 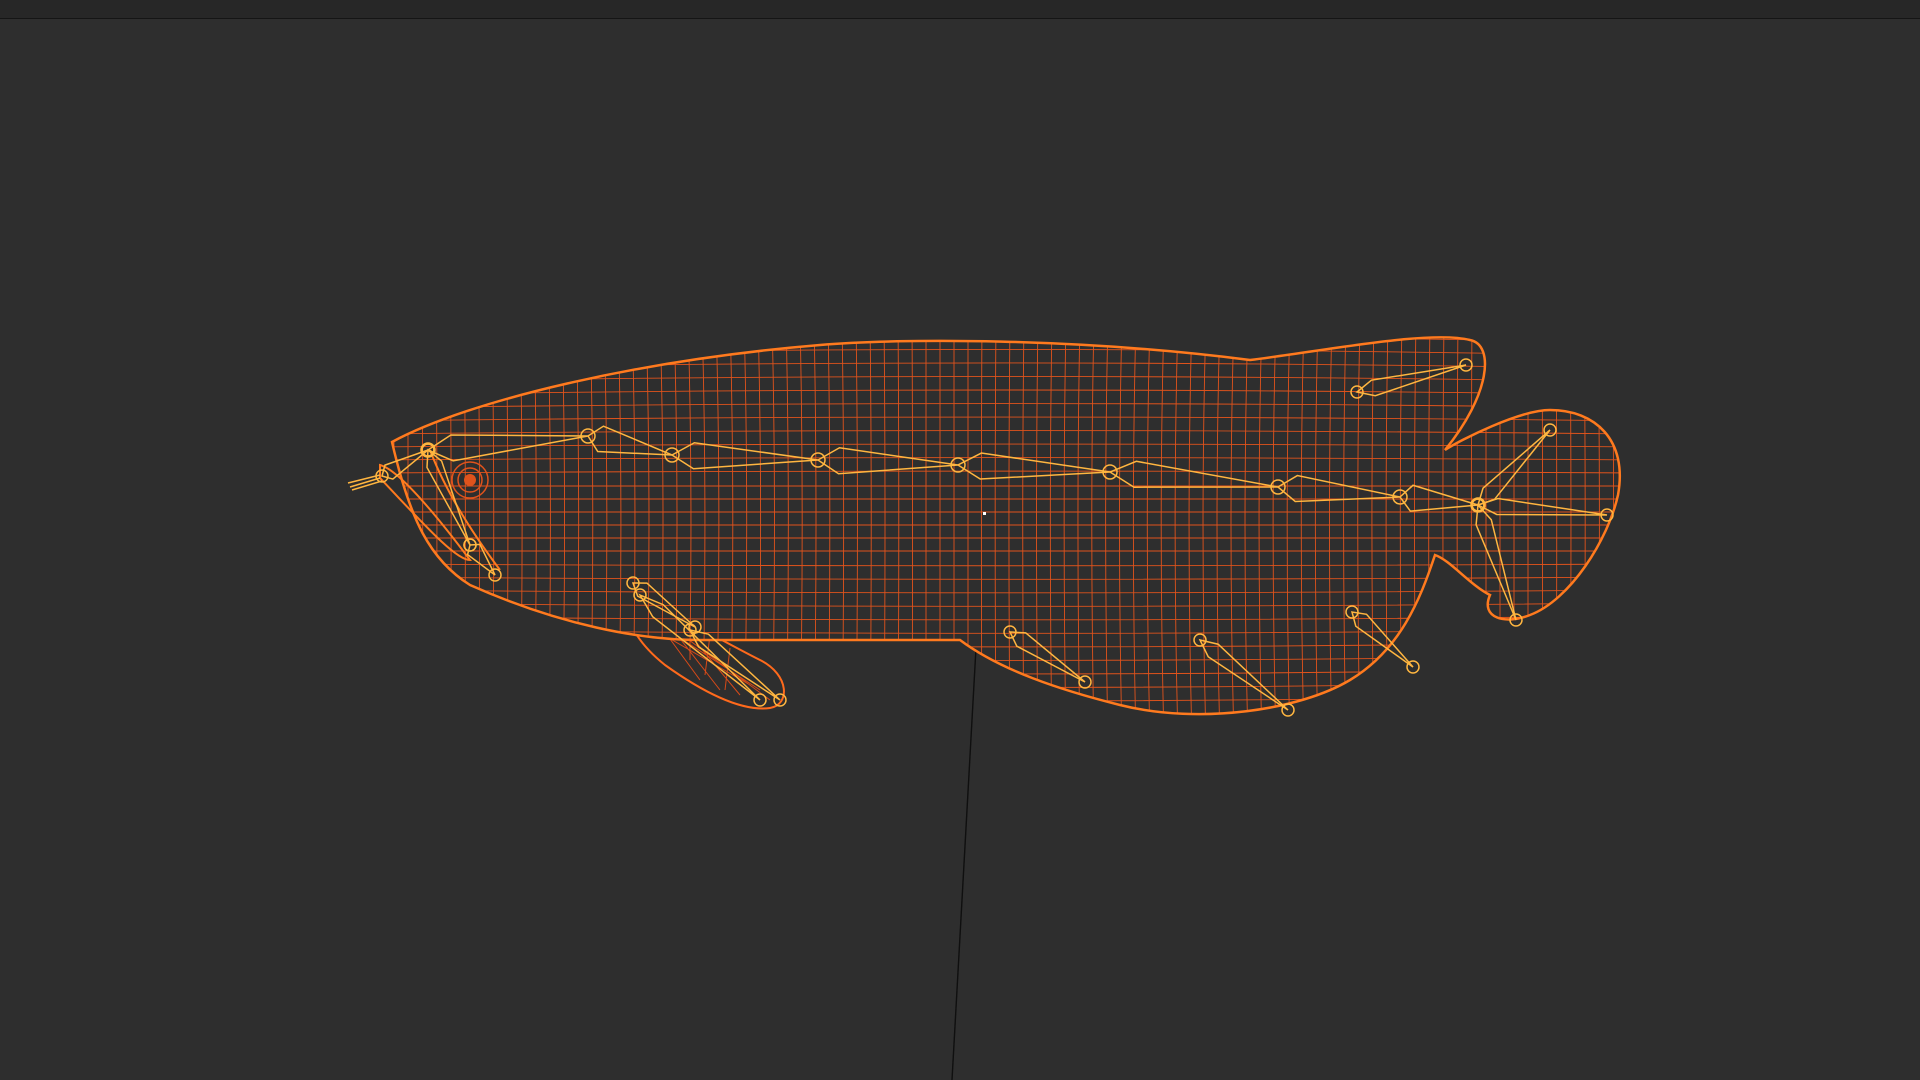 I want to click on origin-dot-icon, so click(x=984, y=513).